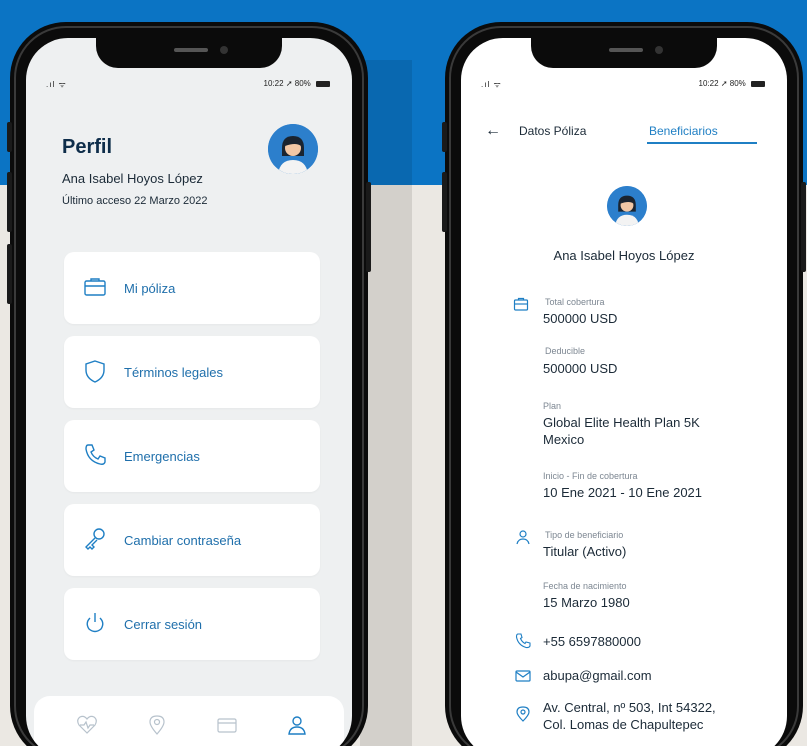 The width and height of the screenshot is (807, 746). I want to click on birth-date-label: Fecha de nacimiento, so click(585, 586).